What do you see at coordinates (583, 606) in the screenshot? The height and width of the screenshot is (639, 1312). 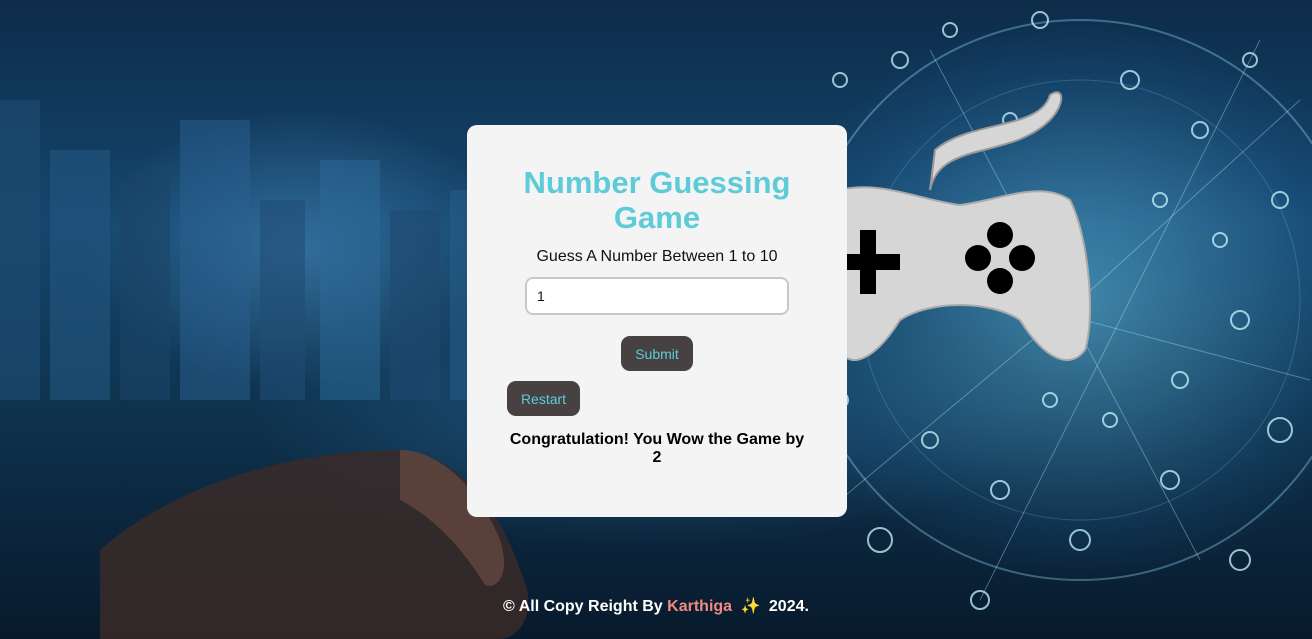 I see `copyright-text: © All Copy Reight By` at bounding box center [583, 606].